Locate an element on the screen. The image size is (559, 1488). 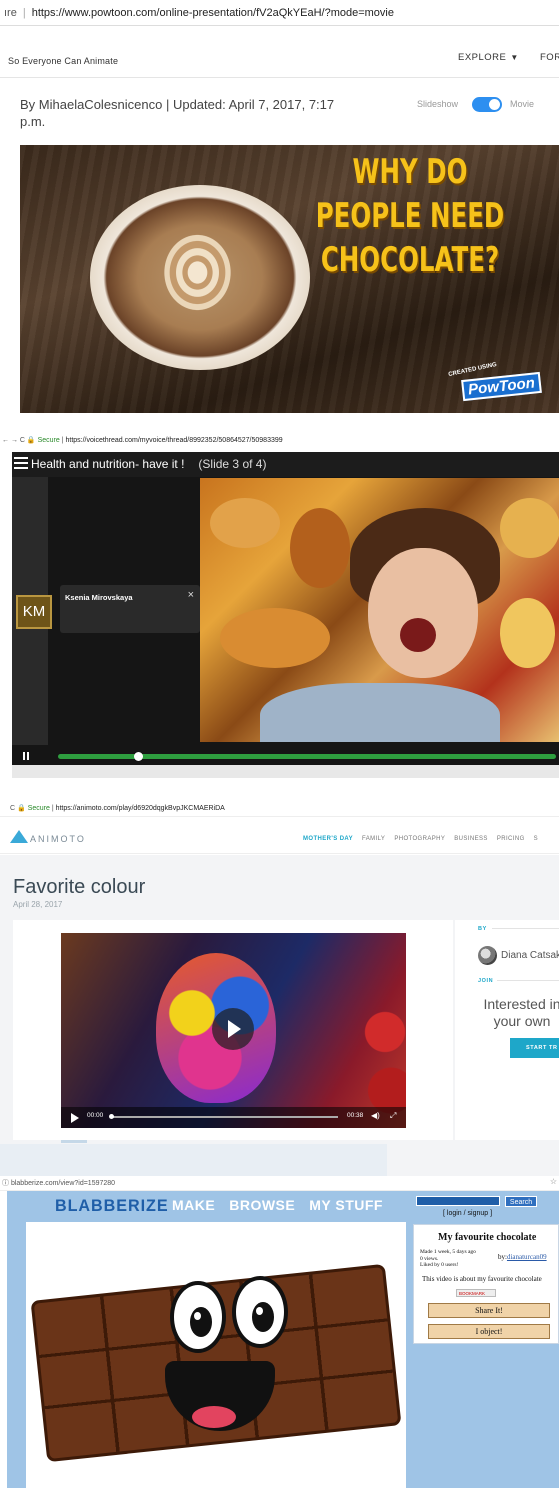
nav-mothers-day: MOTHER'S DAY is located at coordinates (328, 839).